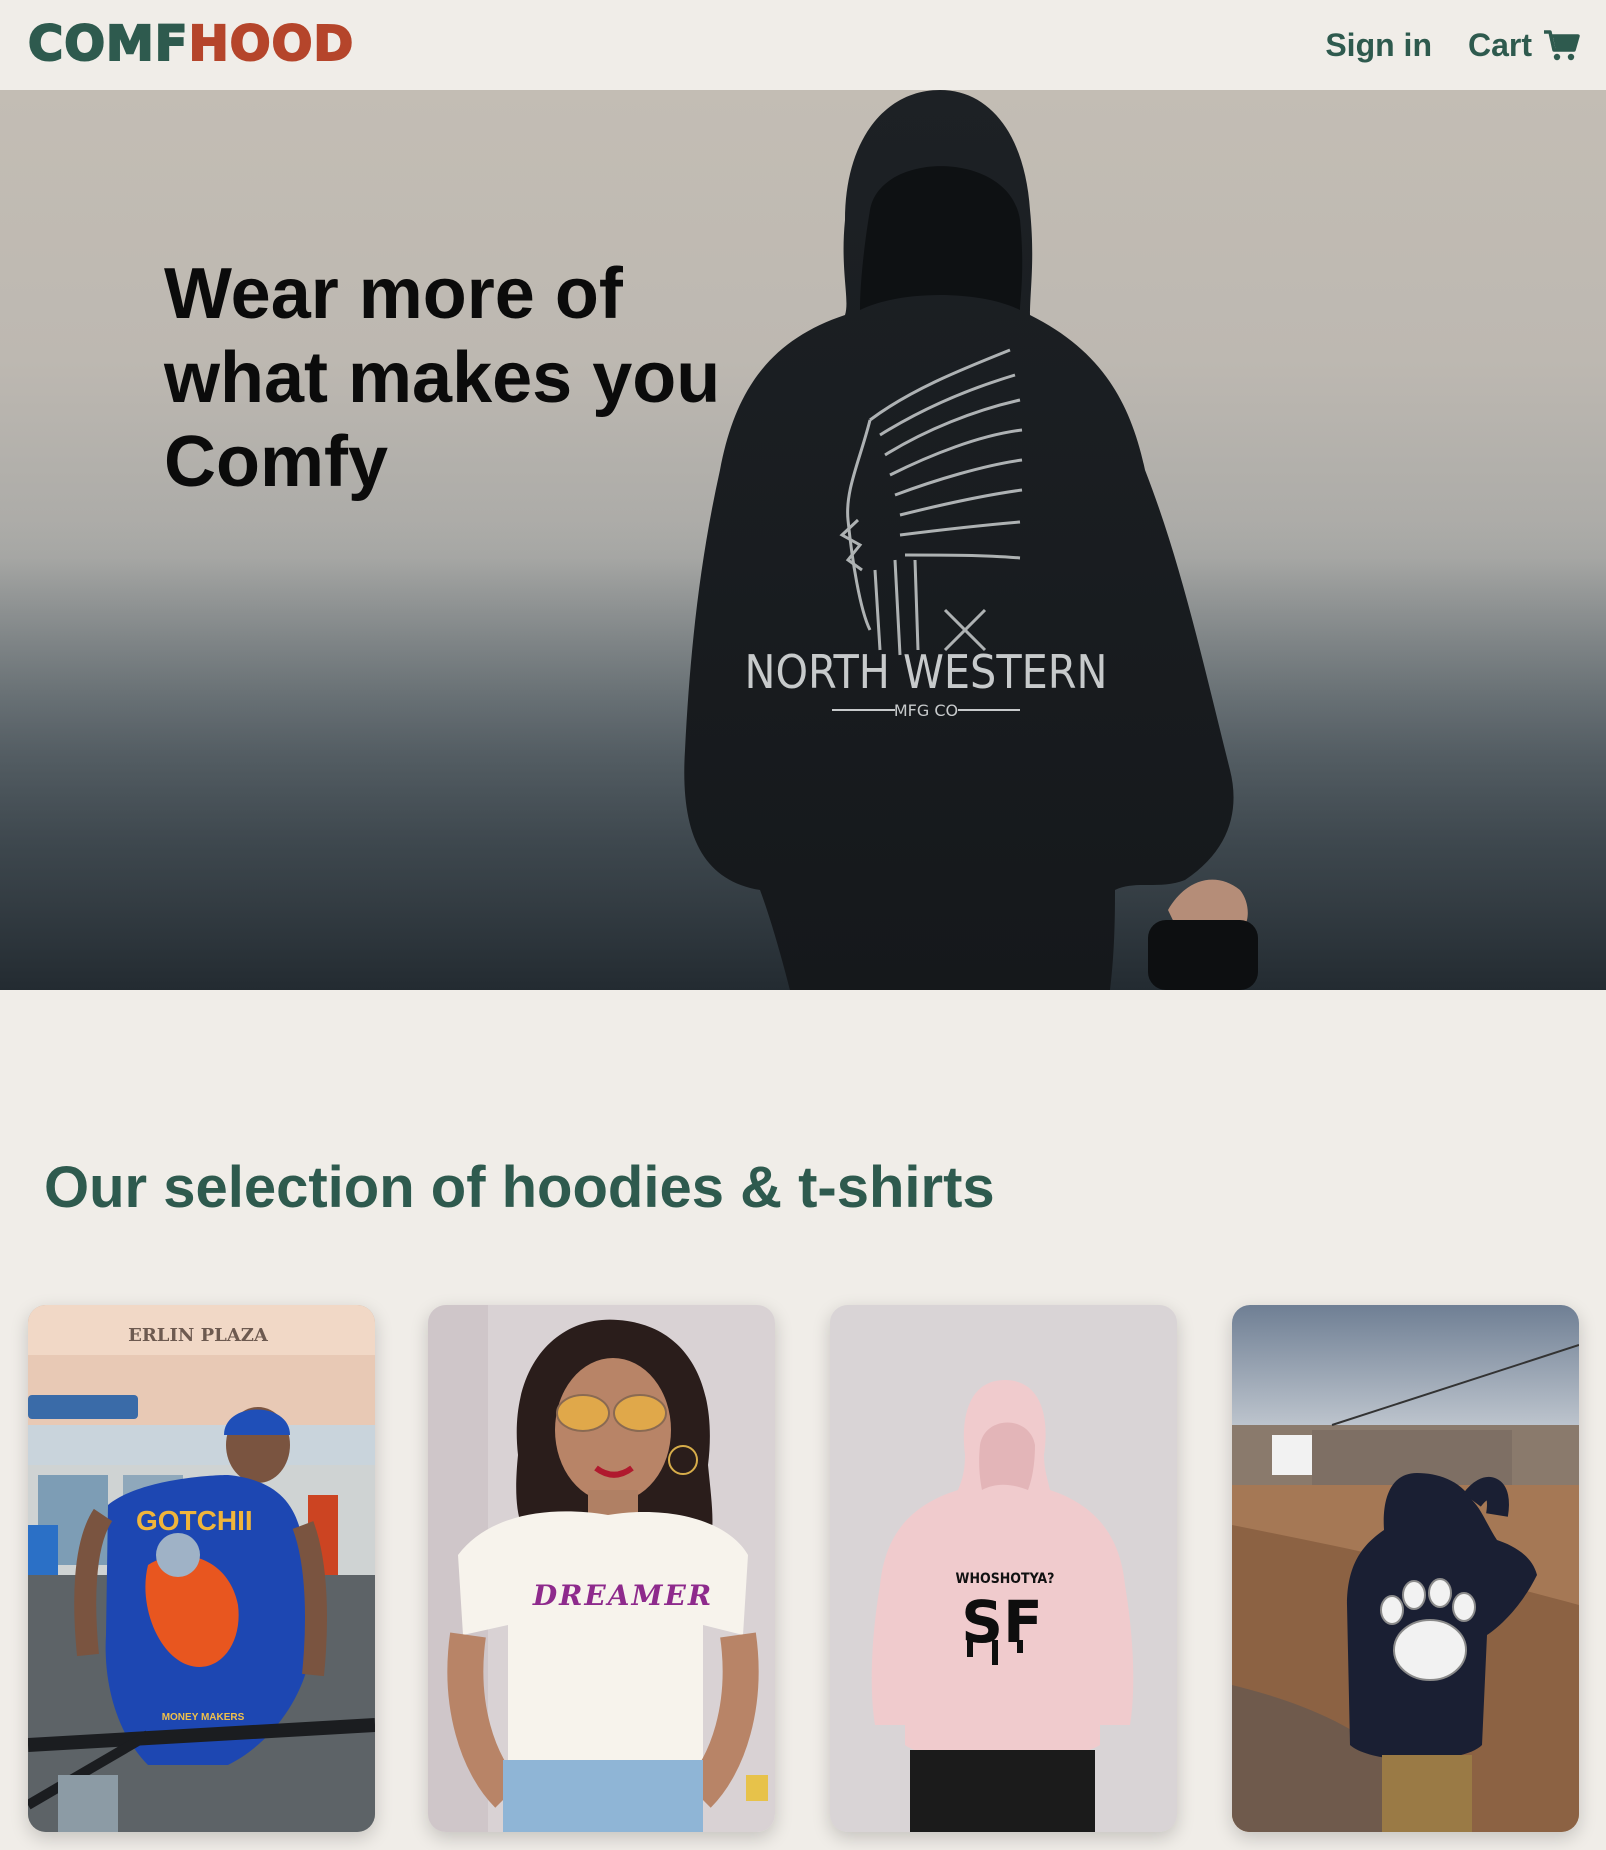  I want to click on tshirt-print-text: GOTCHII, so click(194, 1520).